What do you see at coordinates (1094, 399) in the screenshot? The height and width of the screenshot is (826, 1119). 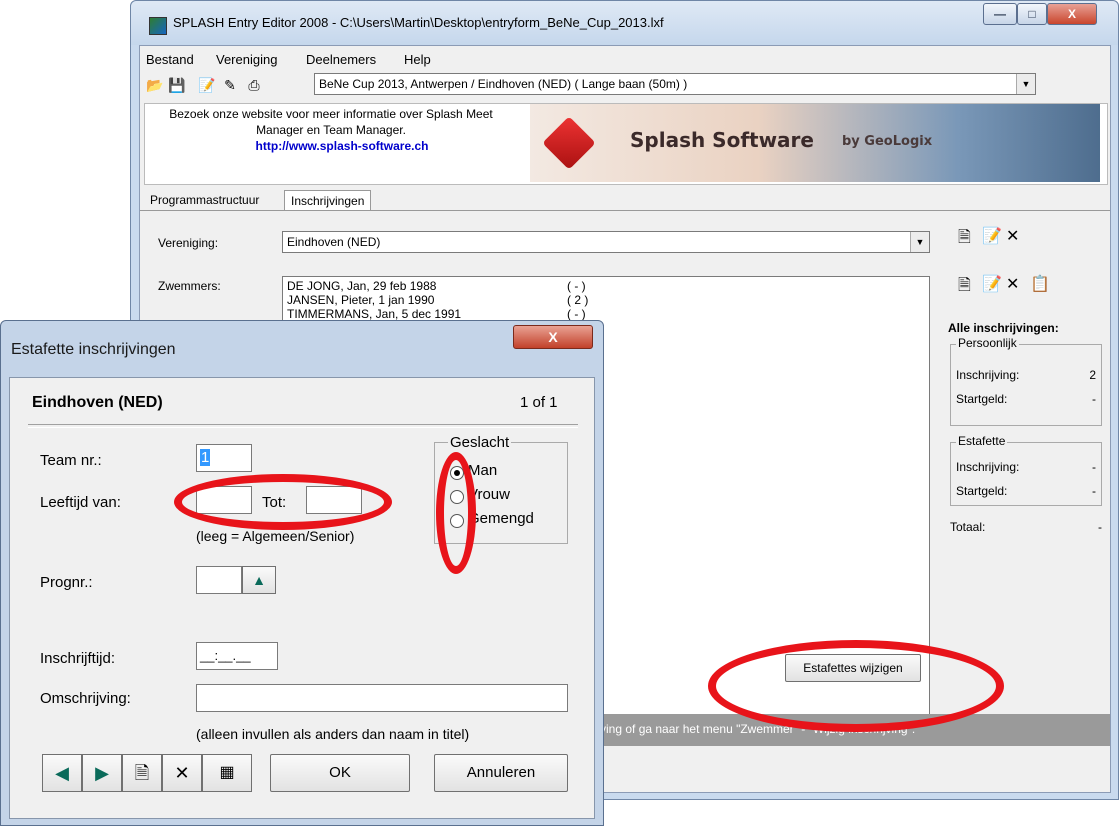 I see `persoonlijk-startgeld-value: -` at bounding box center [1094, 399].